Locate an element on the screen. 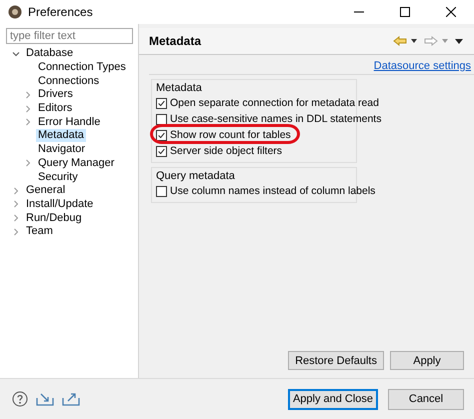 The height and width of the screenshot is (419, 474). option-label: Show row count for tables is located at coordinates (230, 135).